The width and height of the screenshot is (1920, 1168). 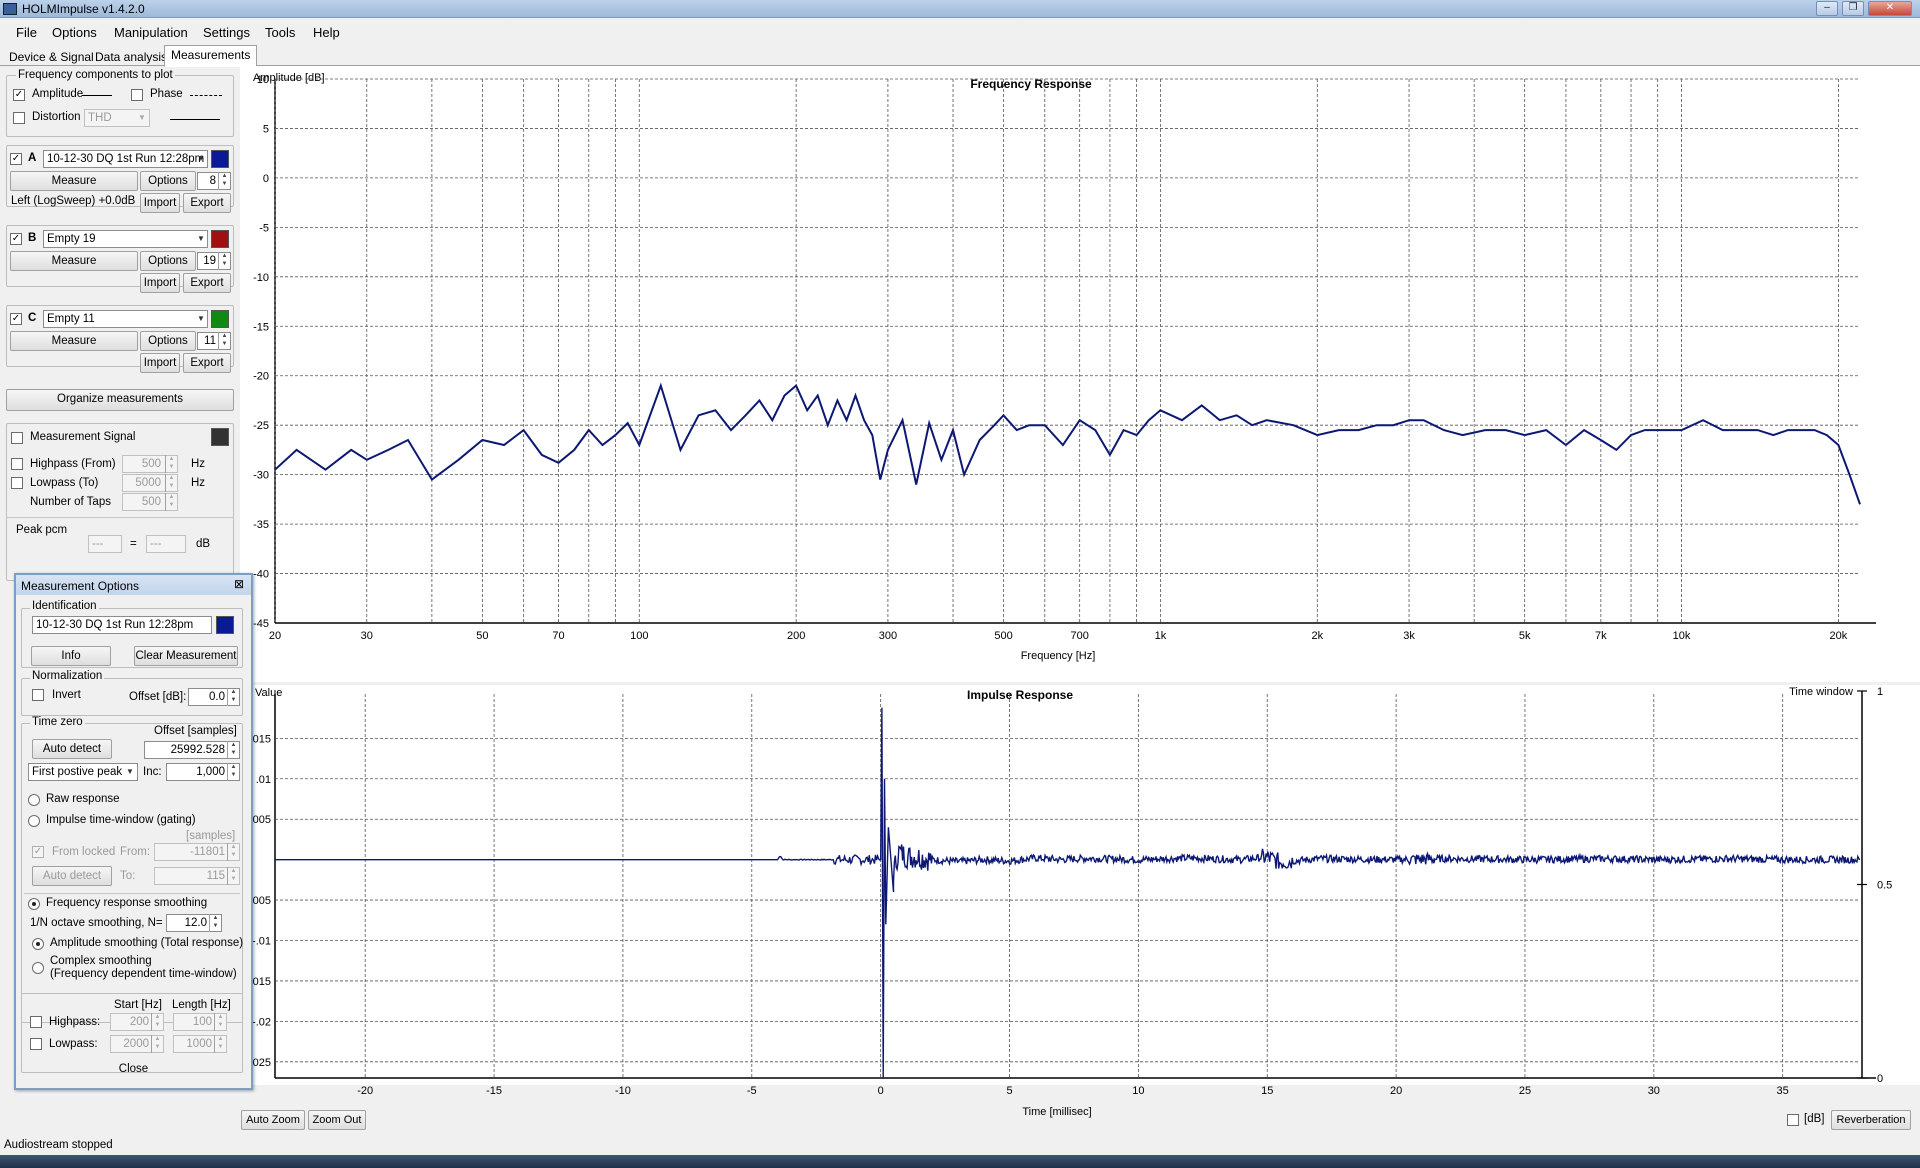 What do you see at coordinates (233, 852) in the screenshot?
I see `from-spinner: ▲ ▼` at bounding box center [233, 852].